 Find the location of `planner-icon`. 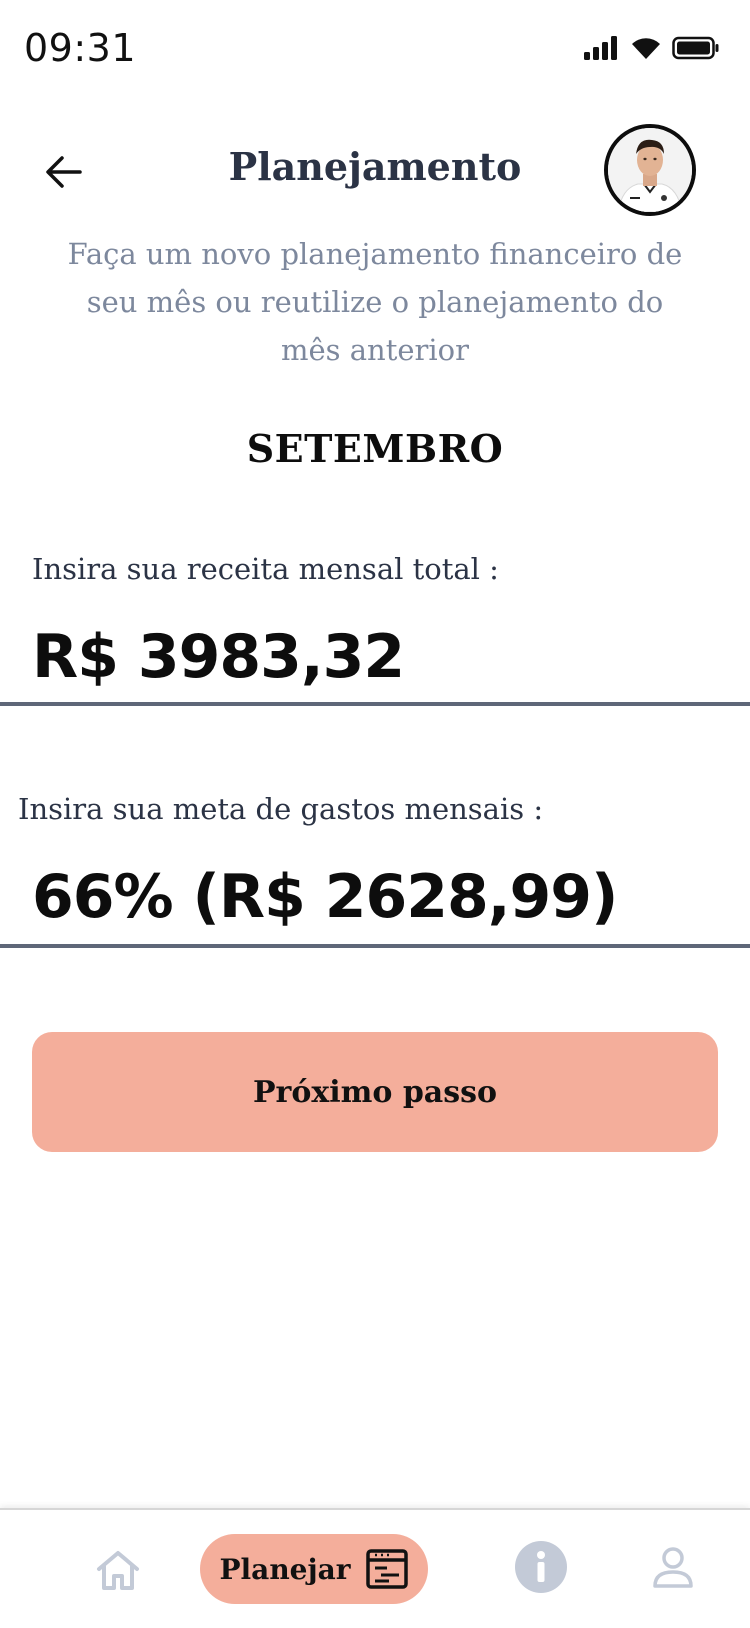

planner-icon is located at coordinates (386, 1569).